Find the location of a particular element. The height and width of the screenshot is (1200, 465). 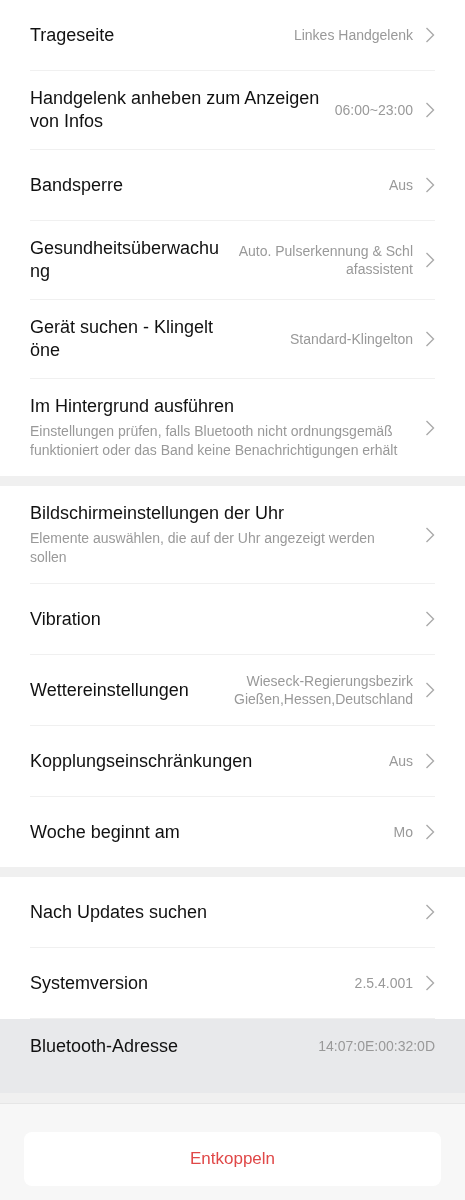

setting-title: Systemversion is located at coordinates (90, 983).